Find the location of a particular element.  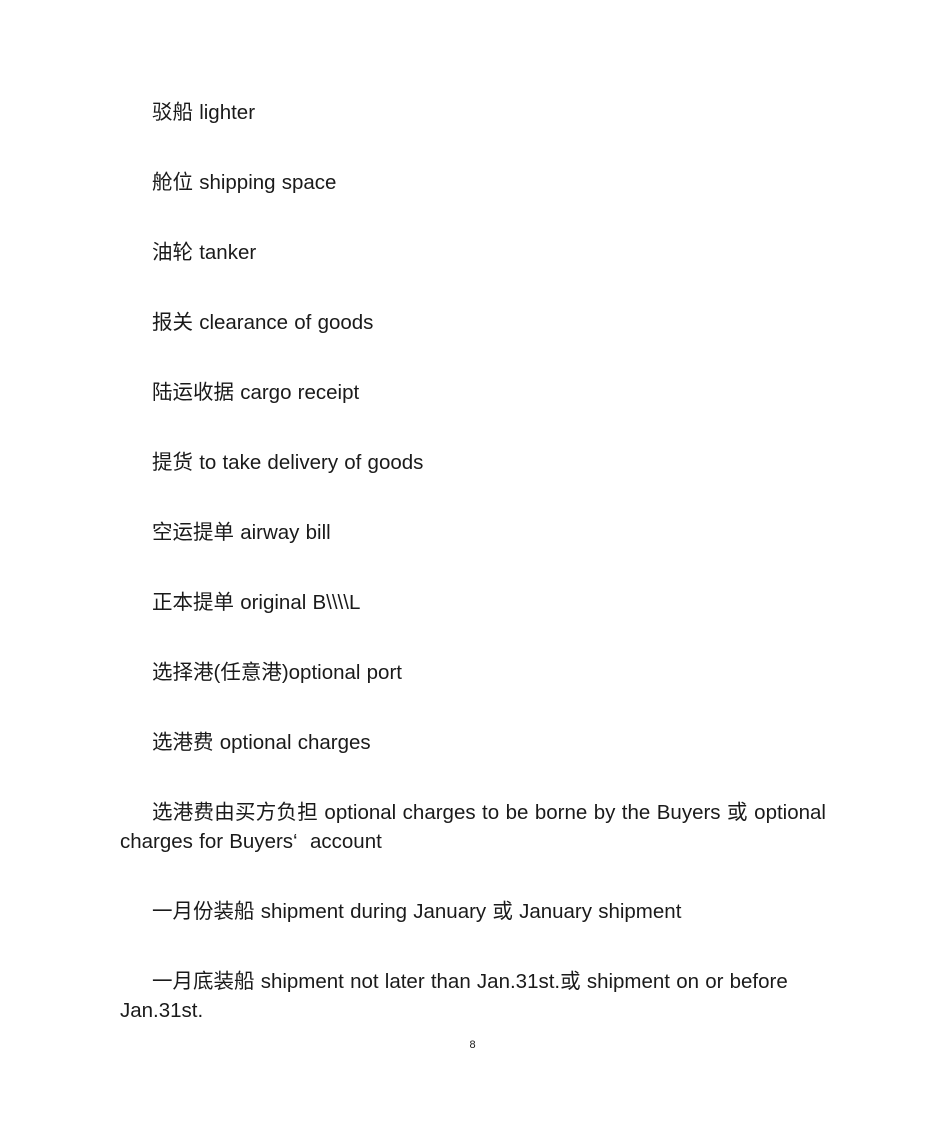

glossary-entry: 油轮 tanker is located at coordinates (204, 252).